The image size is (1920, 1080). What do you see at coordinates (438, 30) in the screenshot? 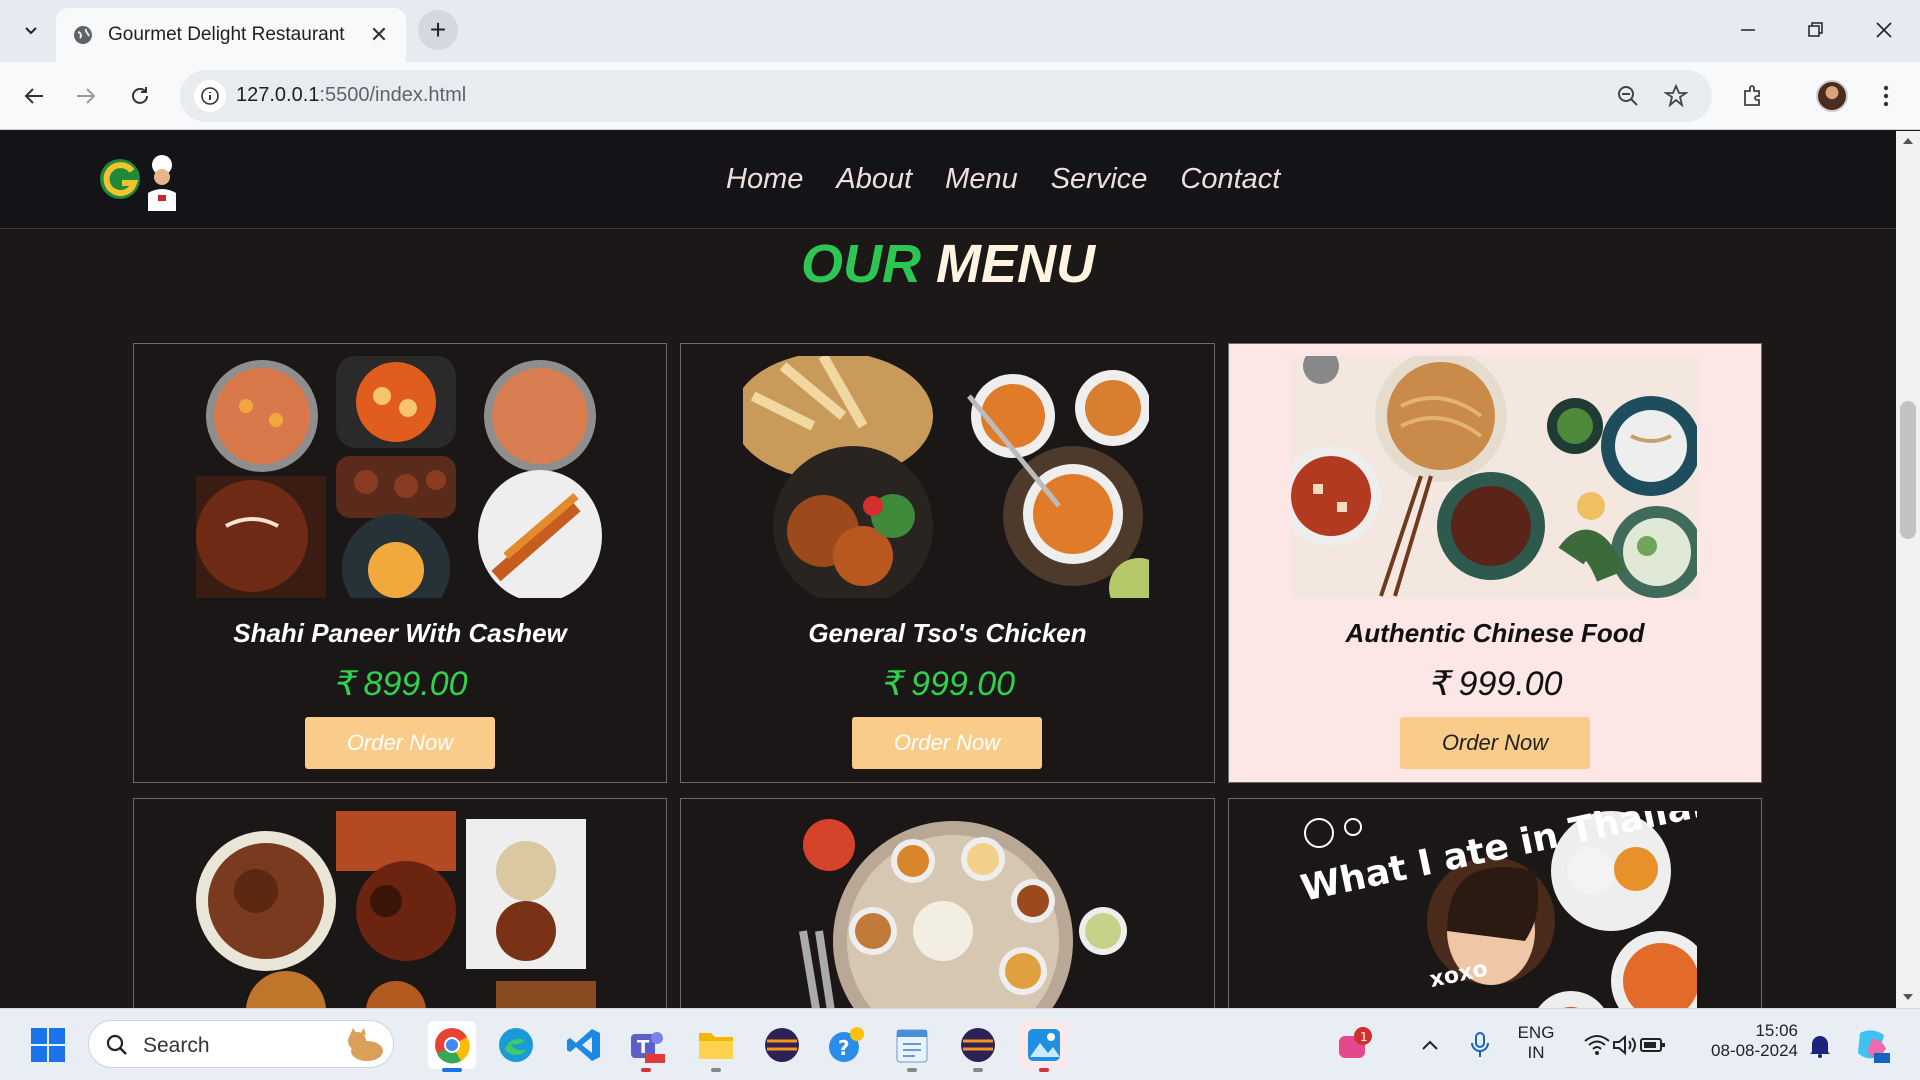
I see `new-tab-button: +` at bounding box center [438, 30].